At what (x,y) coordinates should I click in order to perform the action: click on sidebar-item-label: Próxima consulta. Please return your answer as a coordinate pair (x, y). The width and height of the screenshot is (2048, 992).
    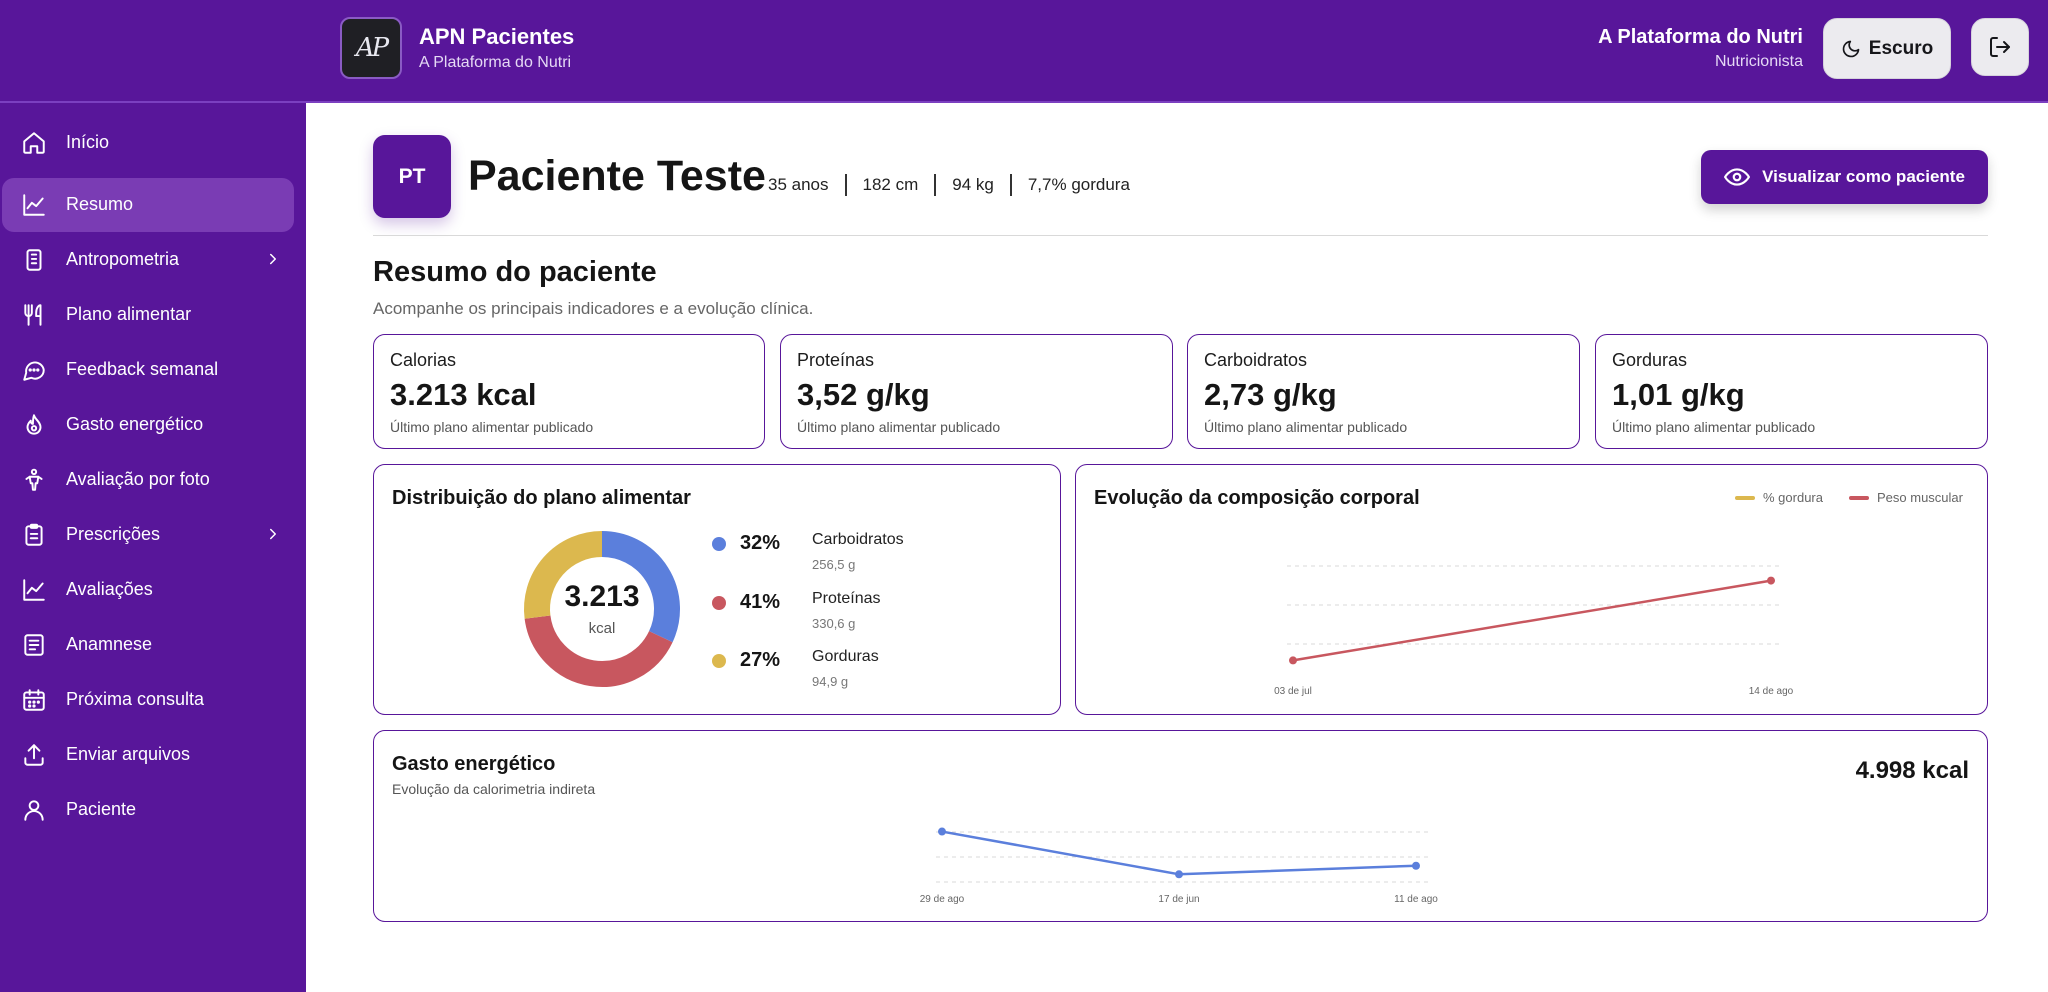
    Looking at the image, I should click on (135, 699).